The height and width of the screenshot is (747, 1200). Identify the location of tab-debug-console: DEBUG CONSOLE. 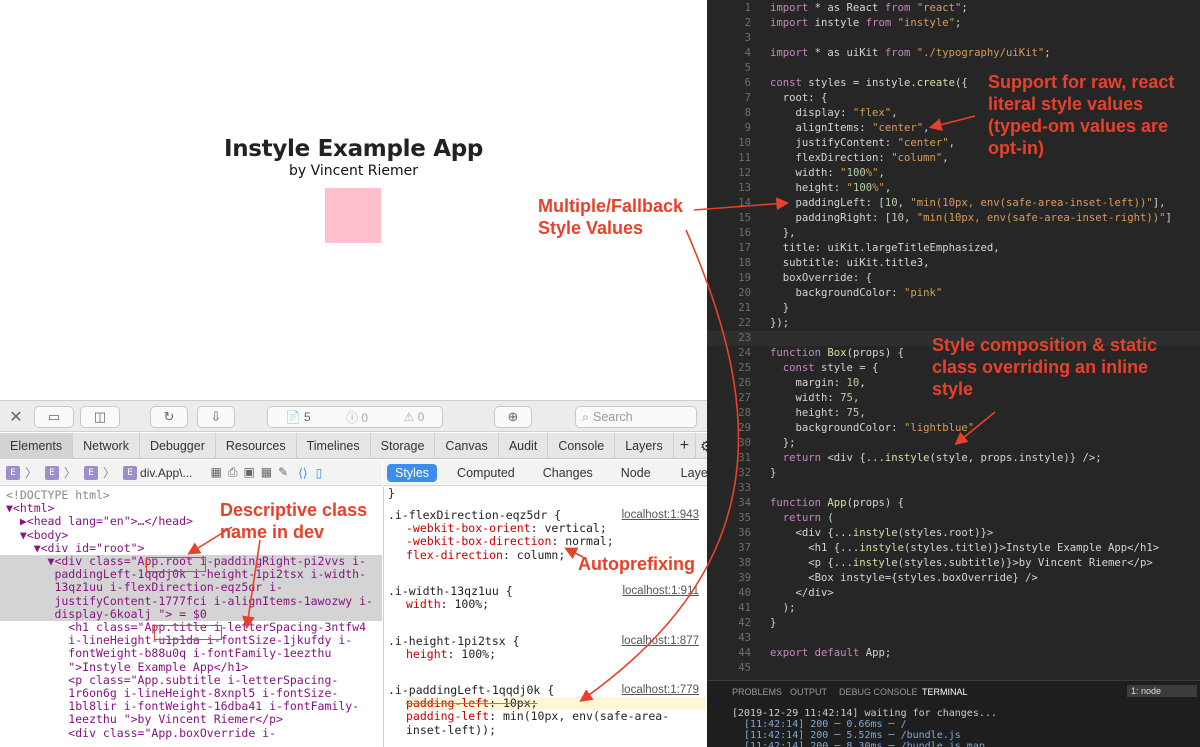
(878, 692).